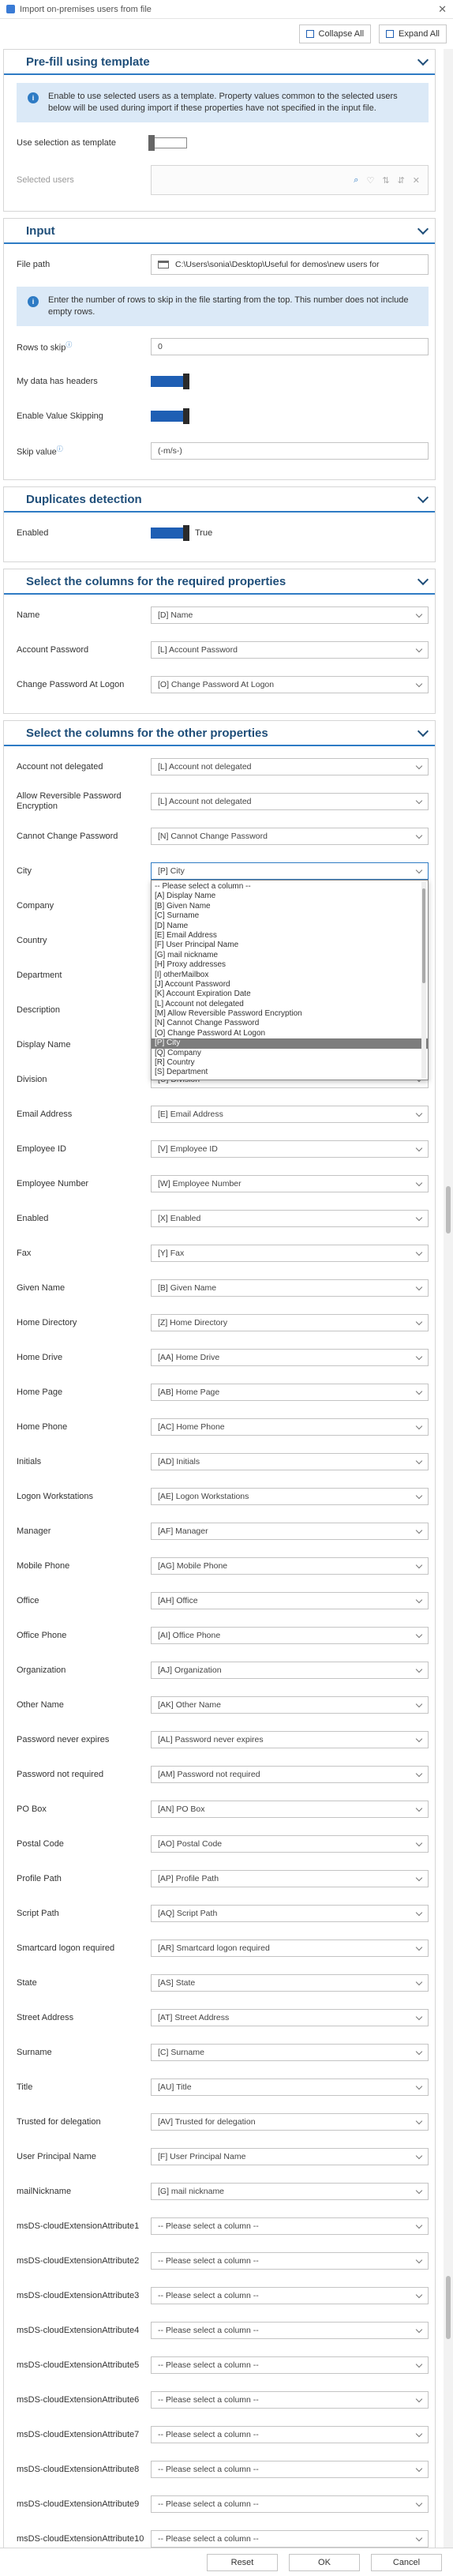 Image resolution: width=453 pixels, height=2576 pixels. What do you see at coordinates (290, 955) in the screenshot?
I see `dropdown-option: [G] mail nickname` at bounding box center [290, 955].